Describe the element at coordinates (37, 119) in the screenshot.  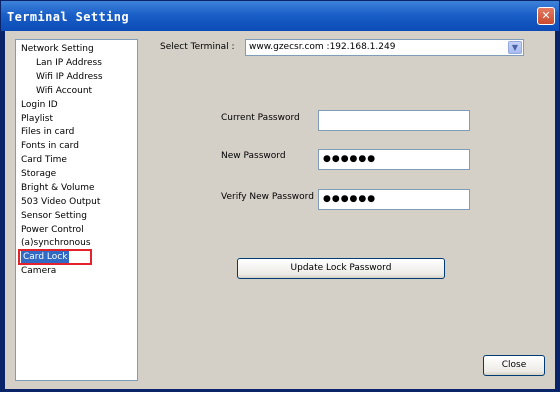
I see `tree-item-playlist: Playlist` at that location.